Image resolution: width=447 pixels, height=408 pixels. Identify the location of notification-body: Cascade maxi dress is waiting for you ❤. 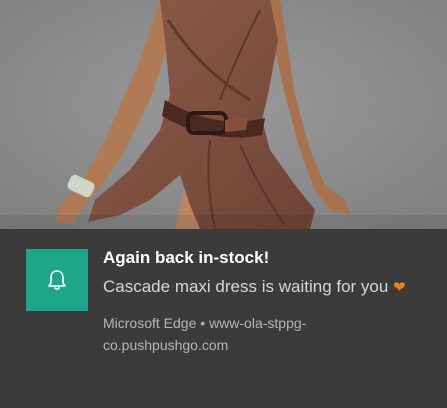
(263, 287).